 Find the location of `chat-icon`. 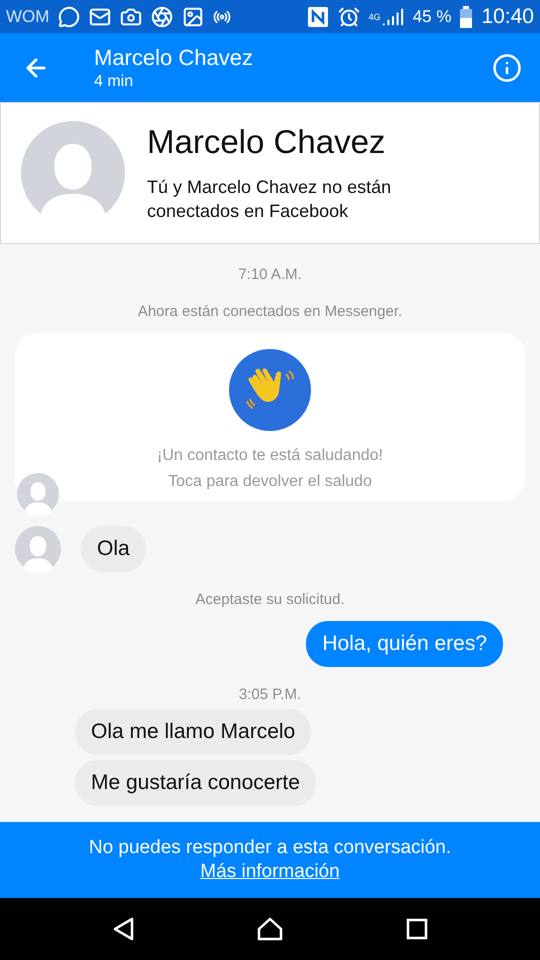

chat-icon is located at coordinates (69, 17).